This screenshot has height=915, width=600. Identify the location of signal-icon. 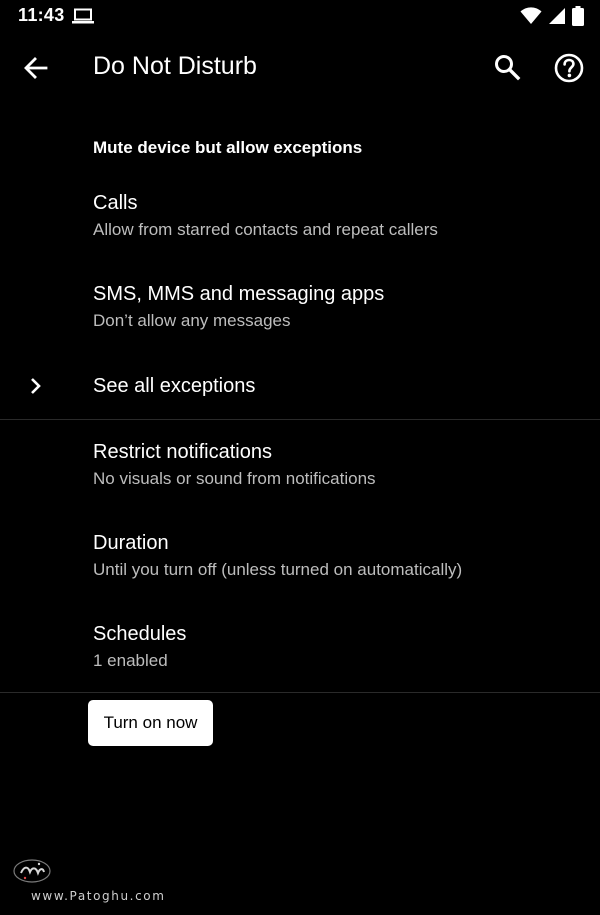
(557, 16).